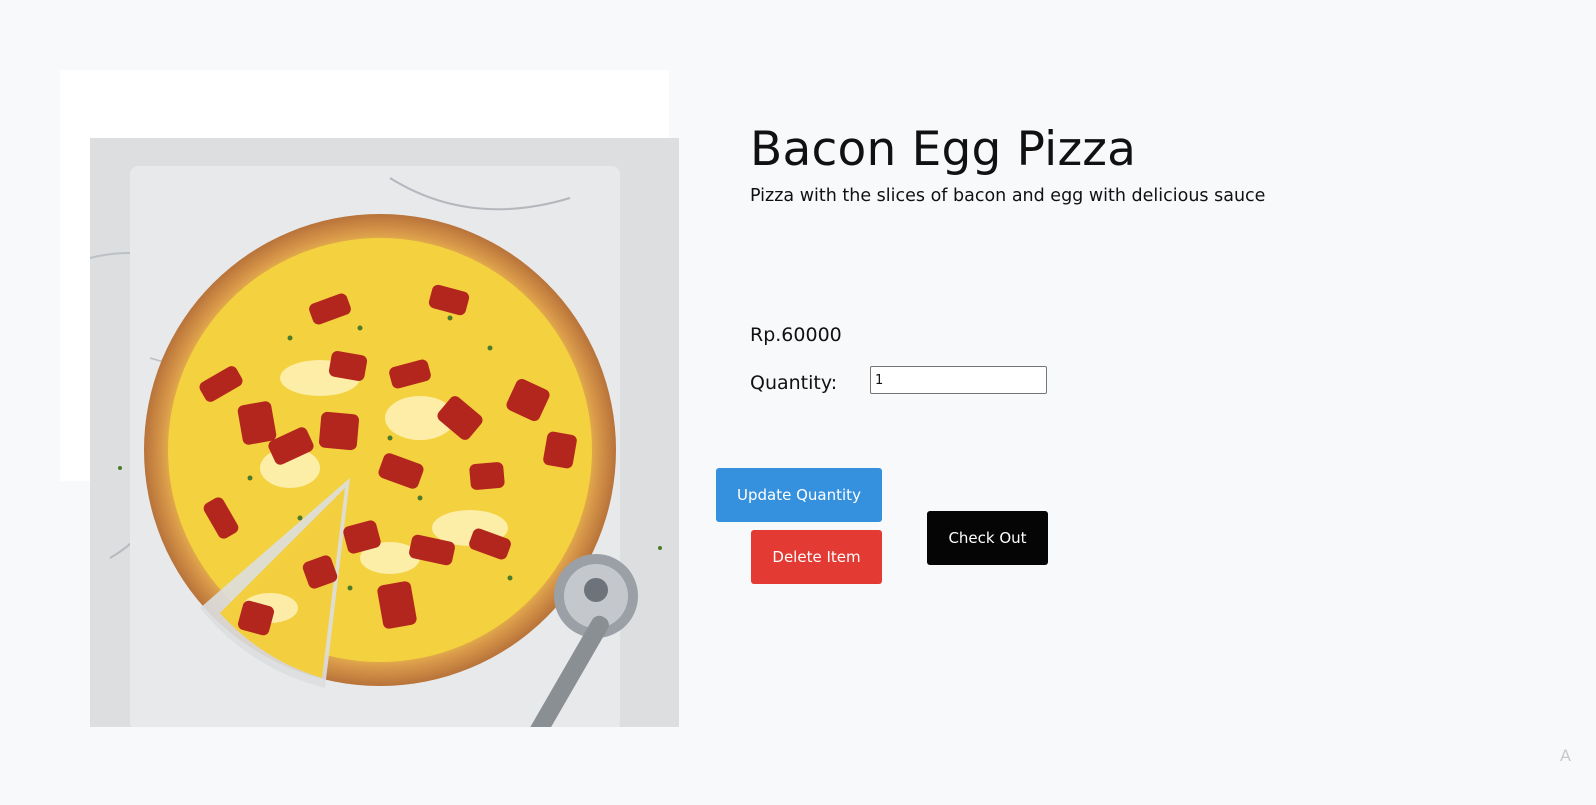 This screenshot has height=805, width=1596. What do you see at coordinates (799, 495) in the screenshot?
I see `update-quantity-button: Update Quantity` at bounding box center [799, 495].